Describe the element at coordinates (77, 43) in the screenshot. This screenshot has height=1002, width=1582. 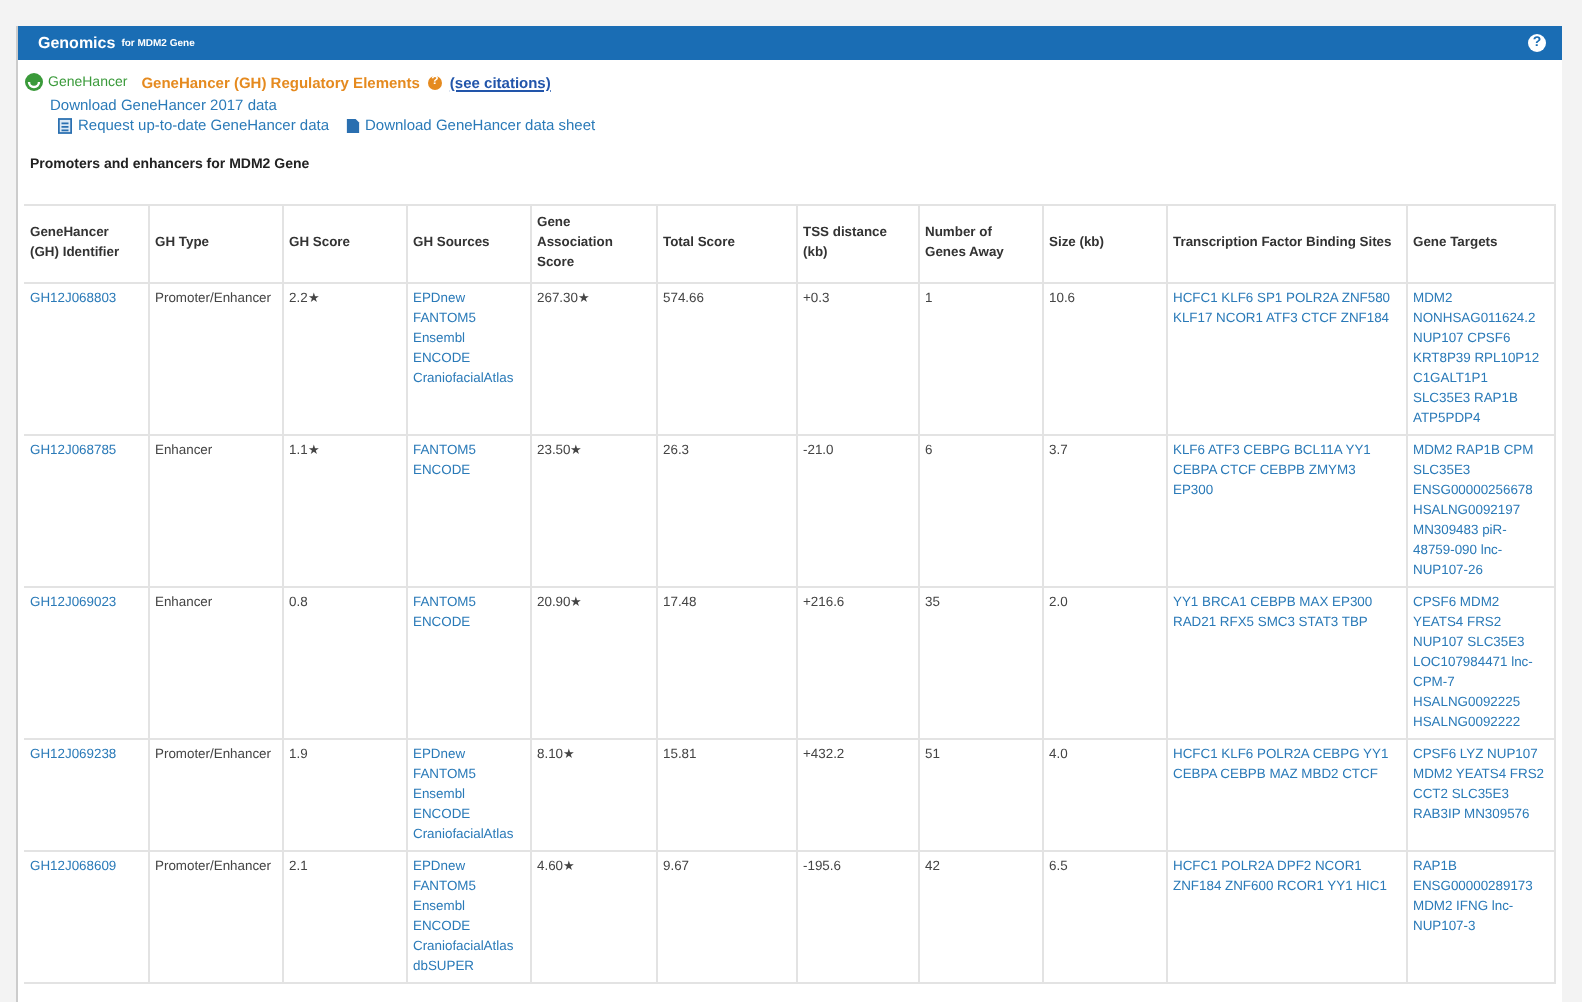
I see `panel-title: Genomics` at that location.